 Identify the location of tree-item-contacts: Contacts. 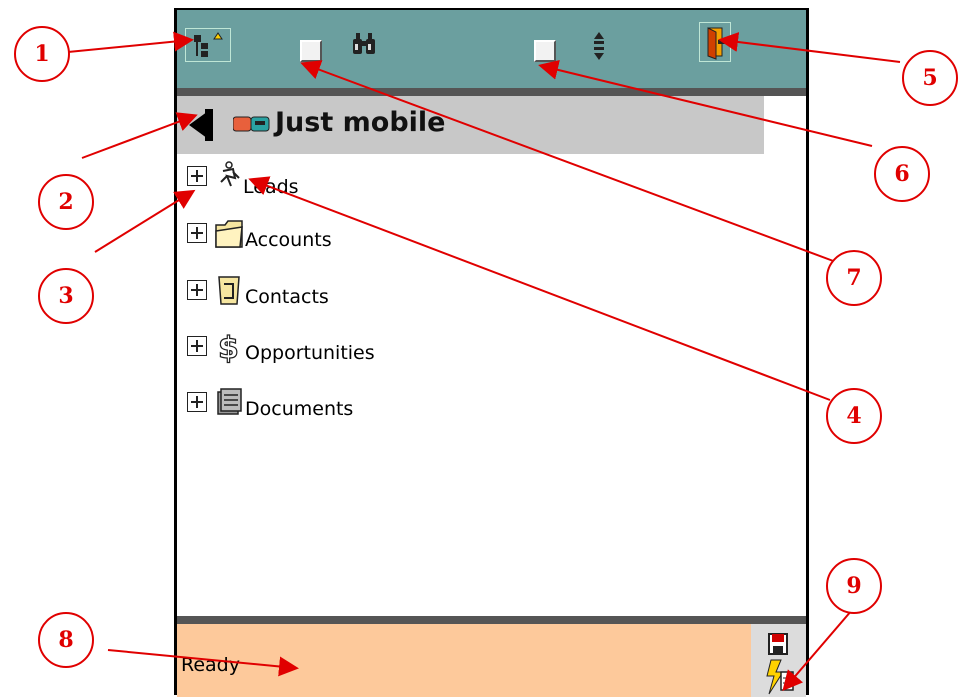
(337, 294).